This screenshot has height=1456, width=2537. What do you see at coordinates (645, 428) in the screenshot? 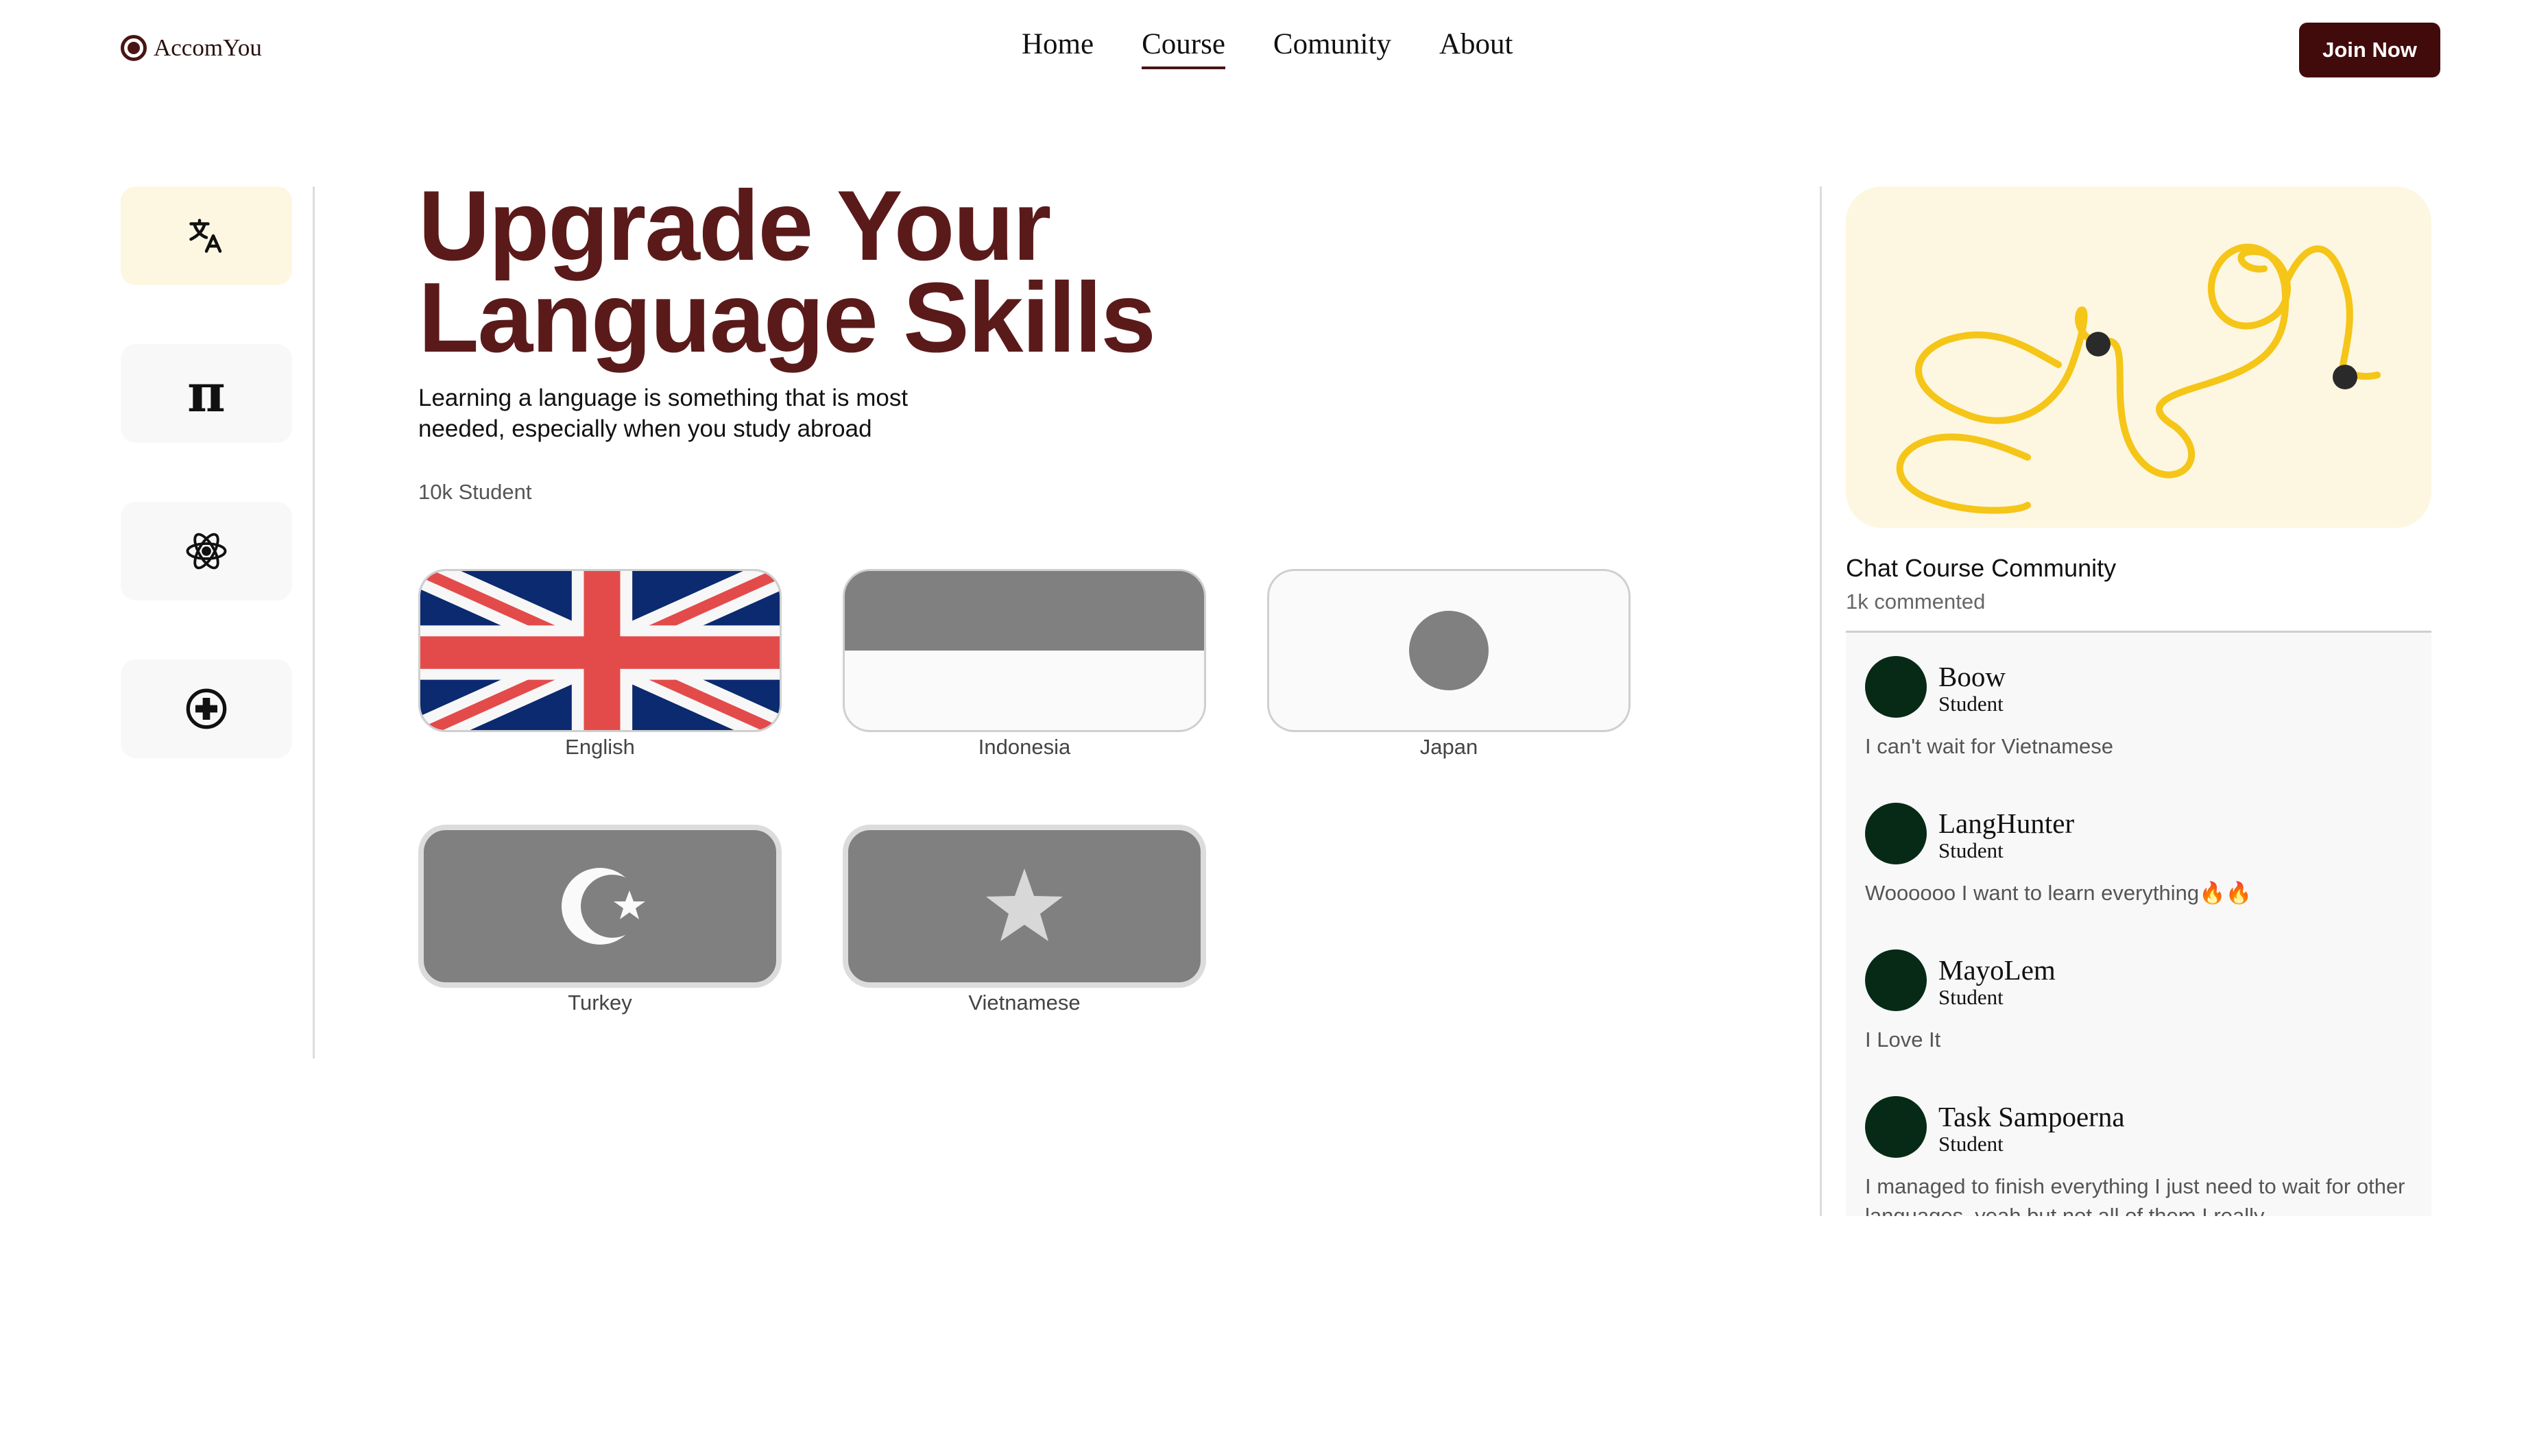
I see `subtitle-line-2: needed, especially when you study abroad` at bounding box center [645, 428].